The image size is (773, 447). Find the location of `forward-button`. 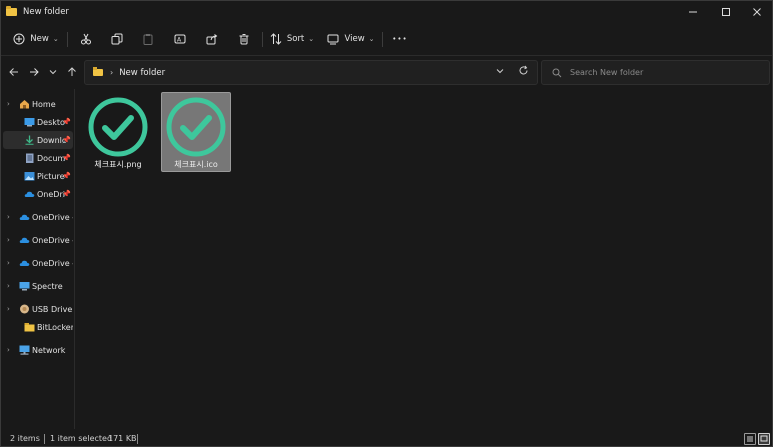

forward-button is located at coordinates (34, 72).